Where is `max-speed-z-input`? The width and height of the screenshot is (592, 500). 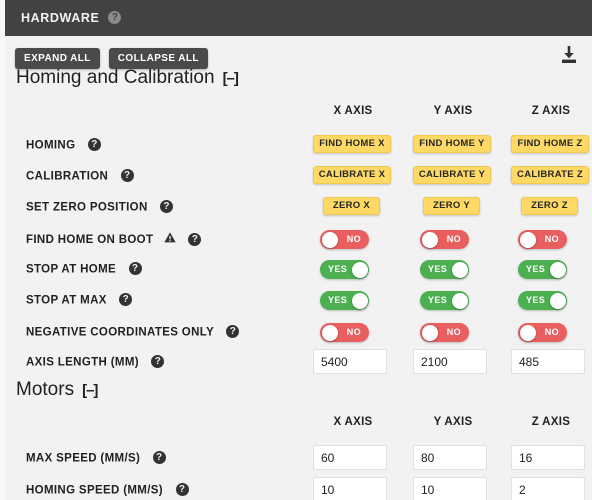 max-speed-z-input is located at coordinates (548, 457).